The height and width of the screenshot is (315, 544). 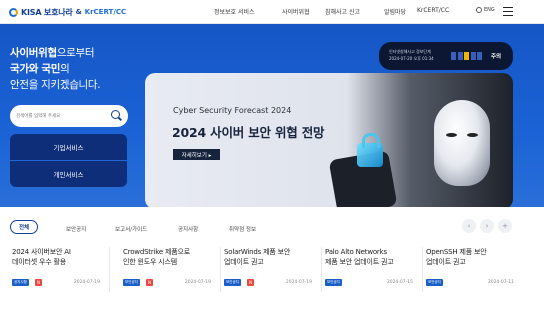 I want to click on mask-illustration, so click(x=462, y=143).